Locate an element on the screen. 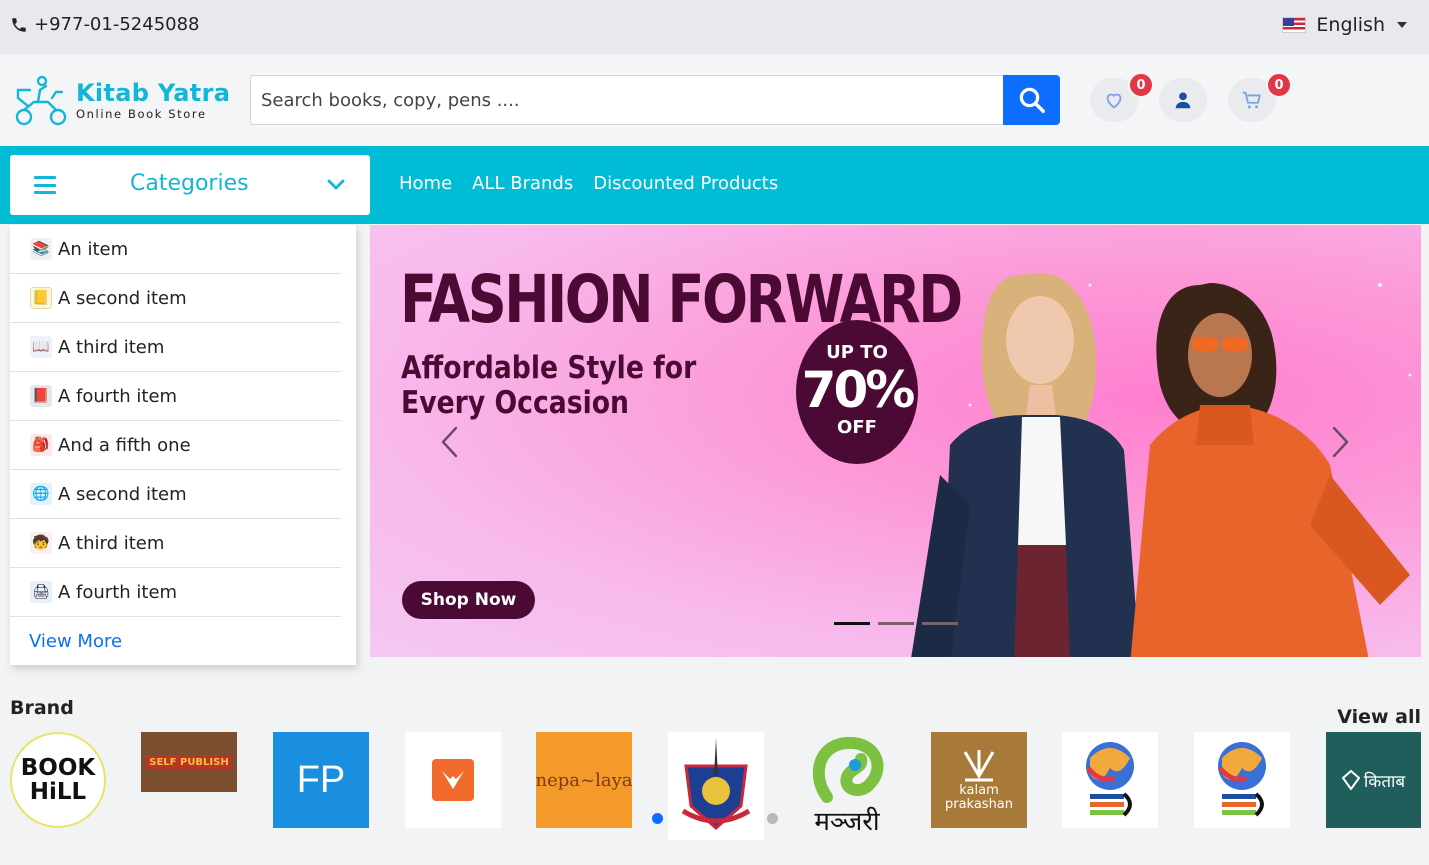  caret-down-icon is located at coordinates (1402, 25).